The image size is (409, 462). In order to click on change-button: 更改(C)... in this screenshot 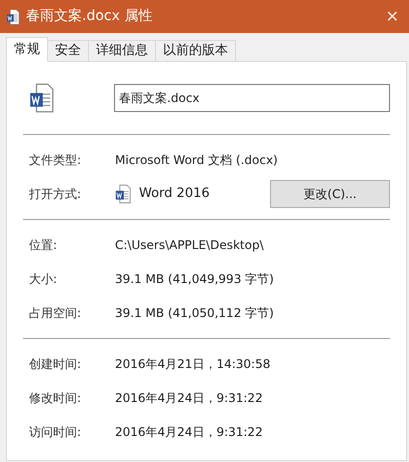, I will do `click(330, 194)`.